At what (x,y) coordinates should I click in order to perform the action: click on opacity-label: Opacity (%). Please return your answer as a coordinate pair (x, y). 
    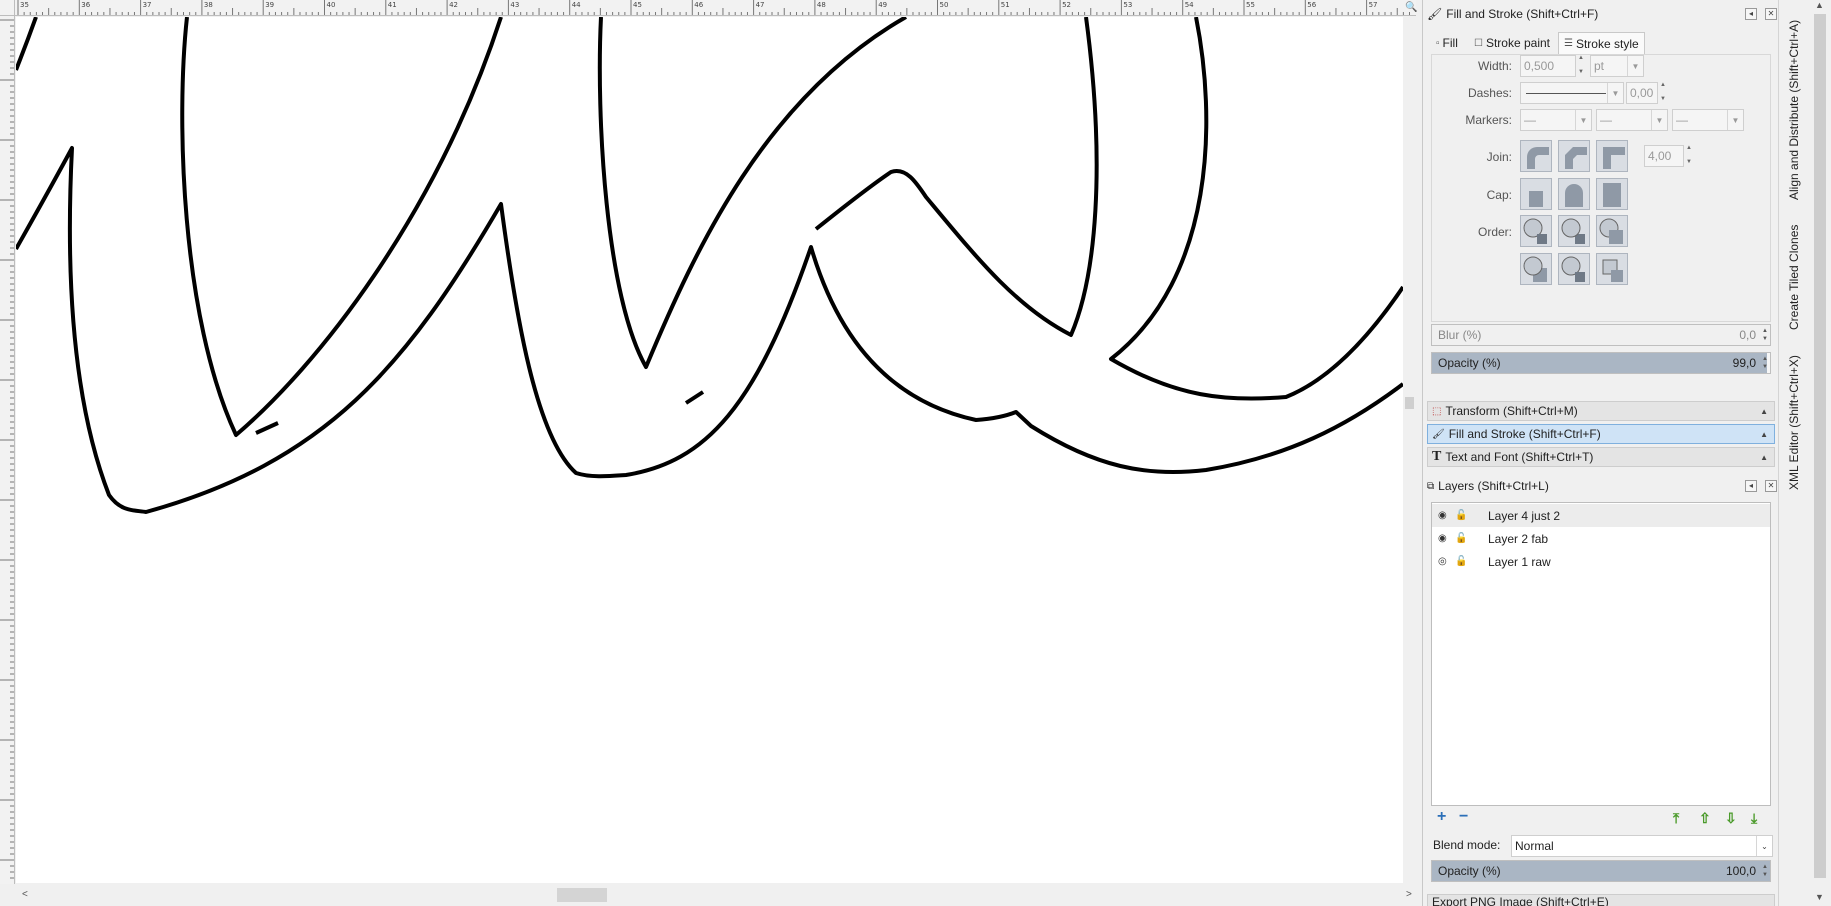
    Looking at the image, I should click on (1469, 363).